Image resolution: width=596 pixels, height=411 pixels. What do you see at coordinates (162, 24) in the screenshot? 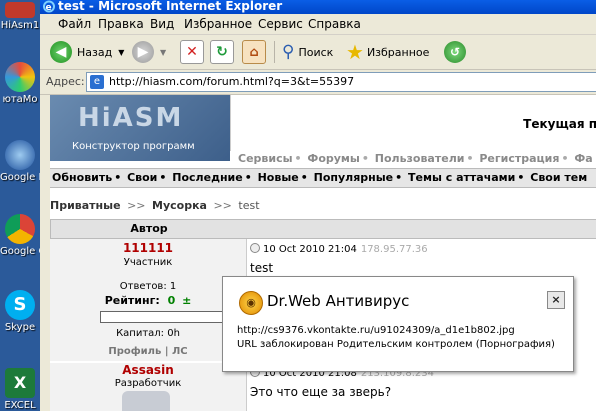
I see `menu-view: Вид` at bounding box center [162, 24].